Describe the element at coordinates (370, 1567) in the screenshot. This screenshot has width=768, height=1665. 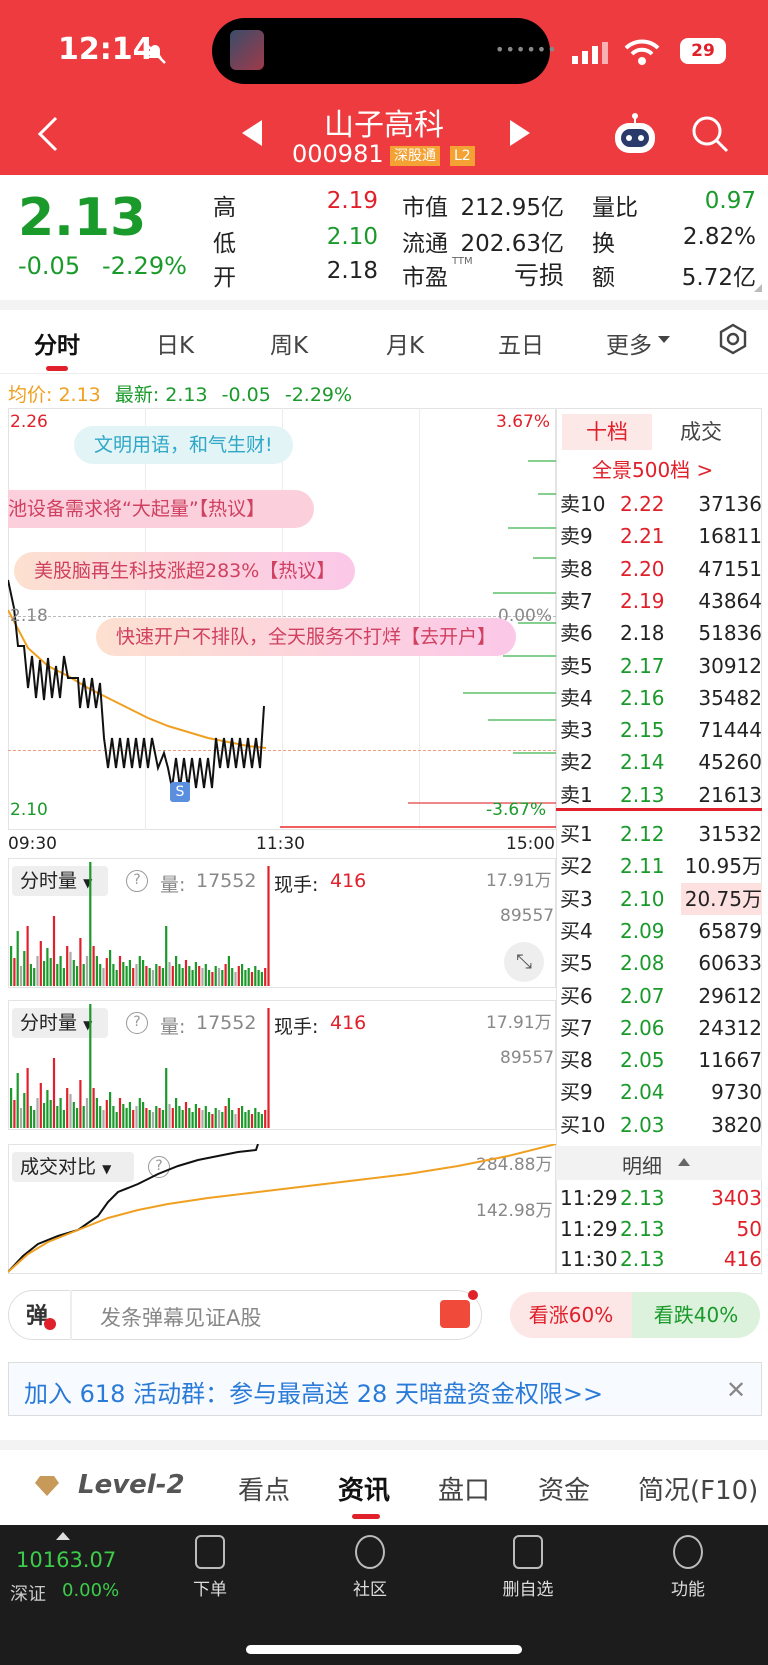
I see `community-button: 社区` at that location.